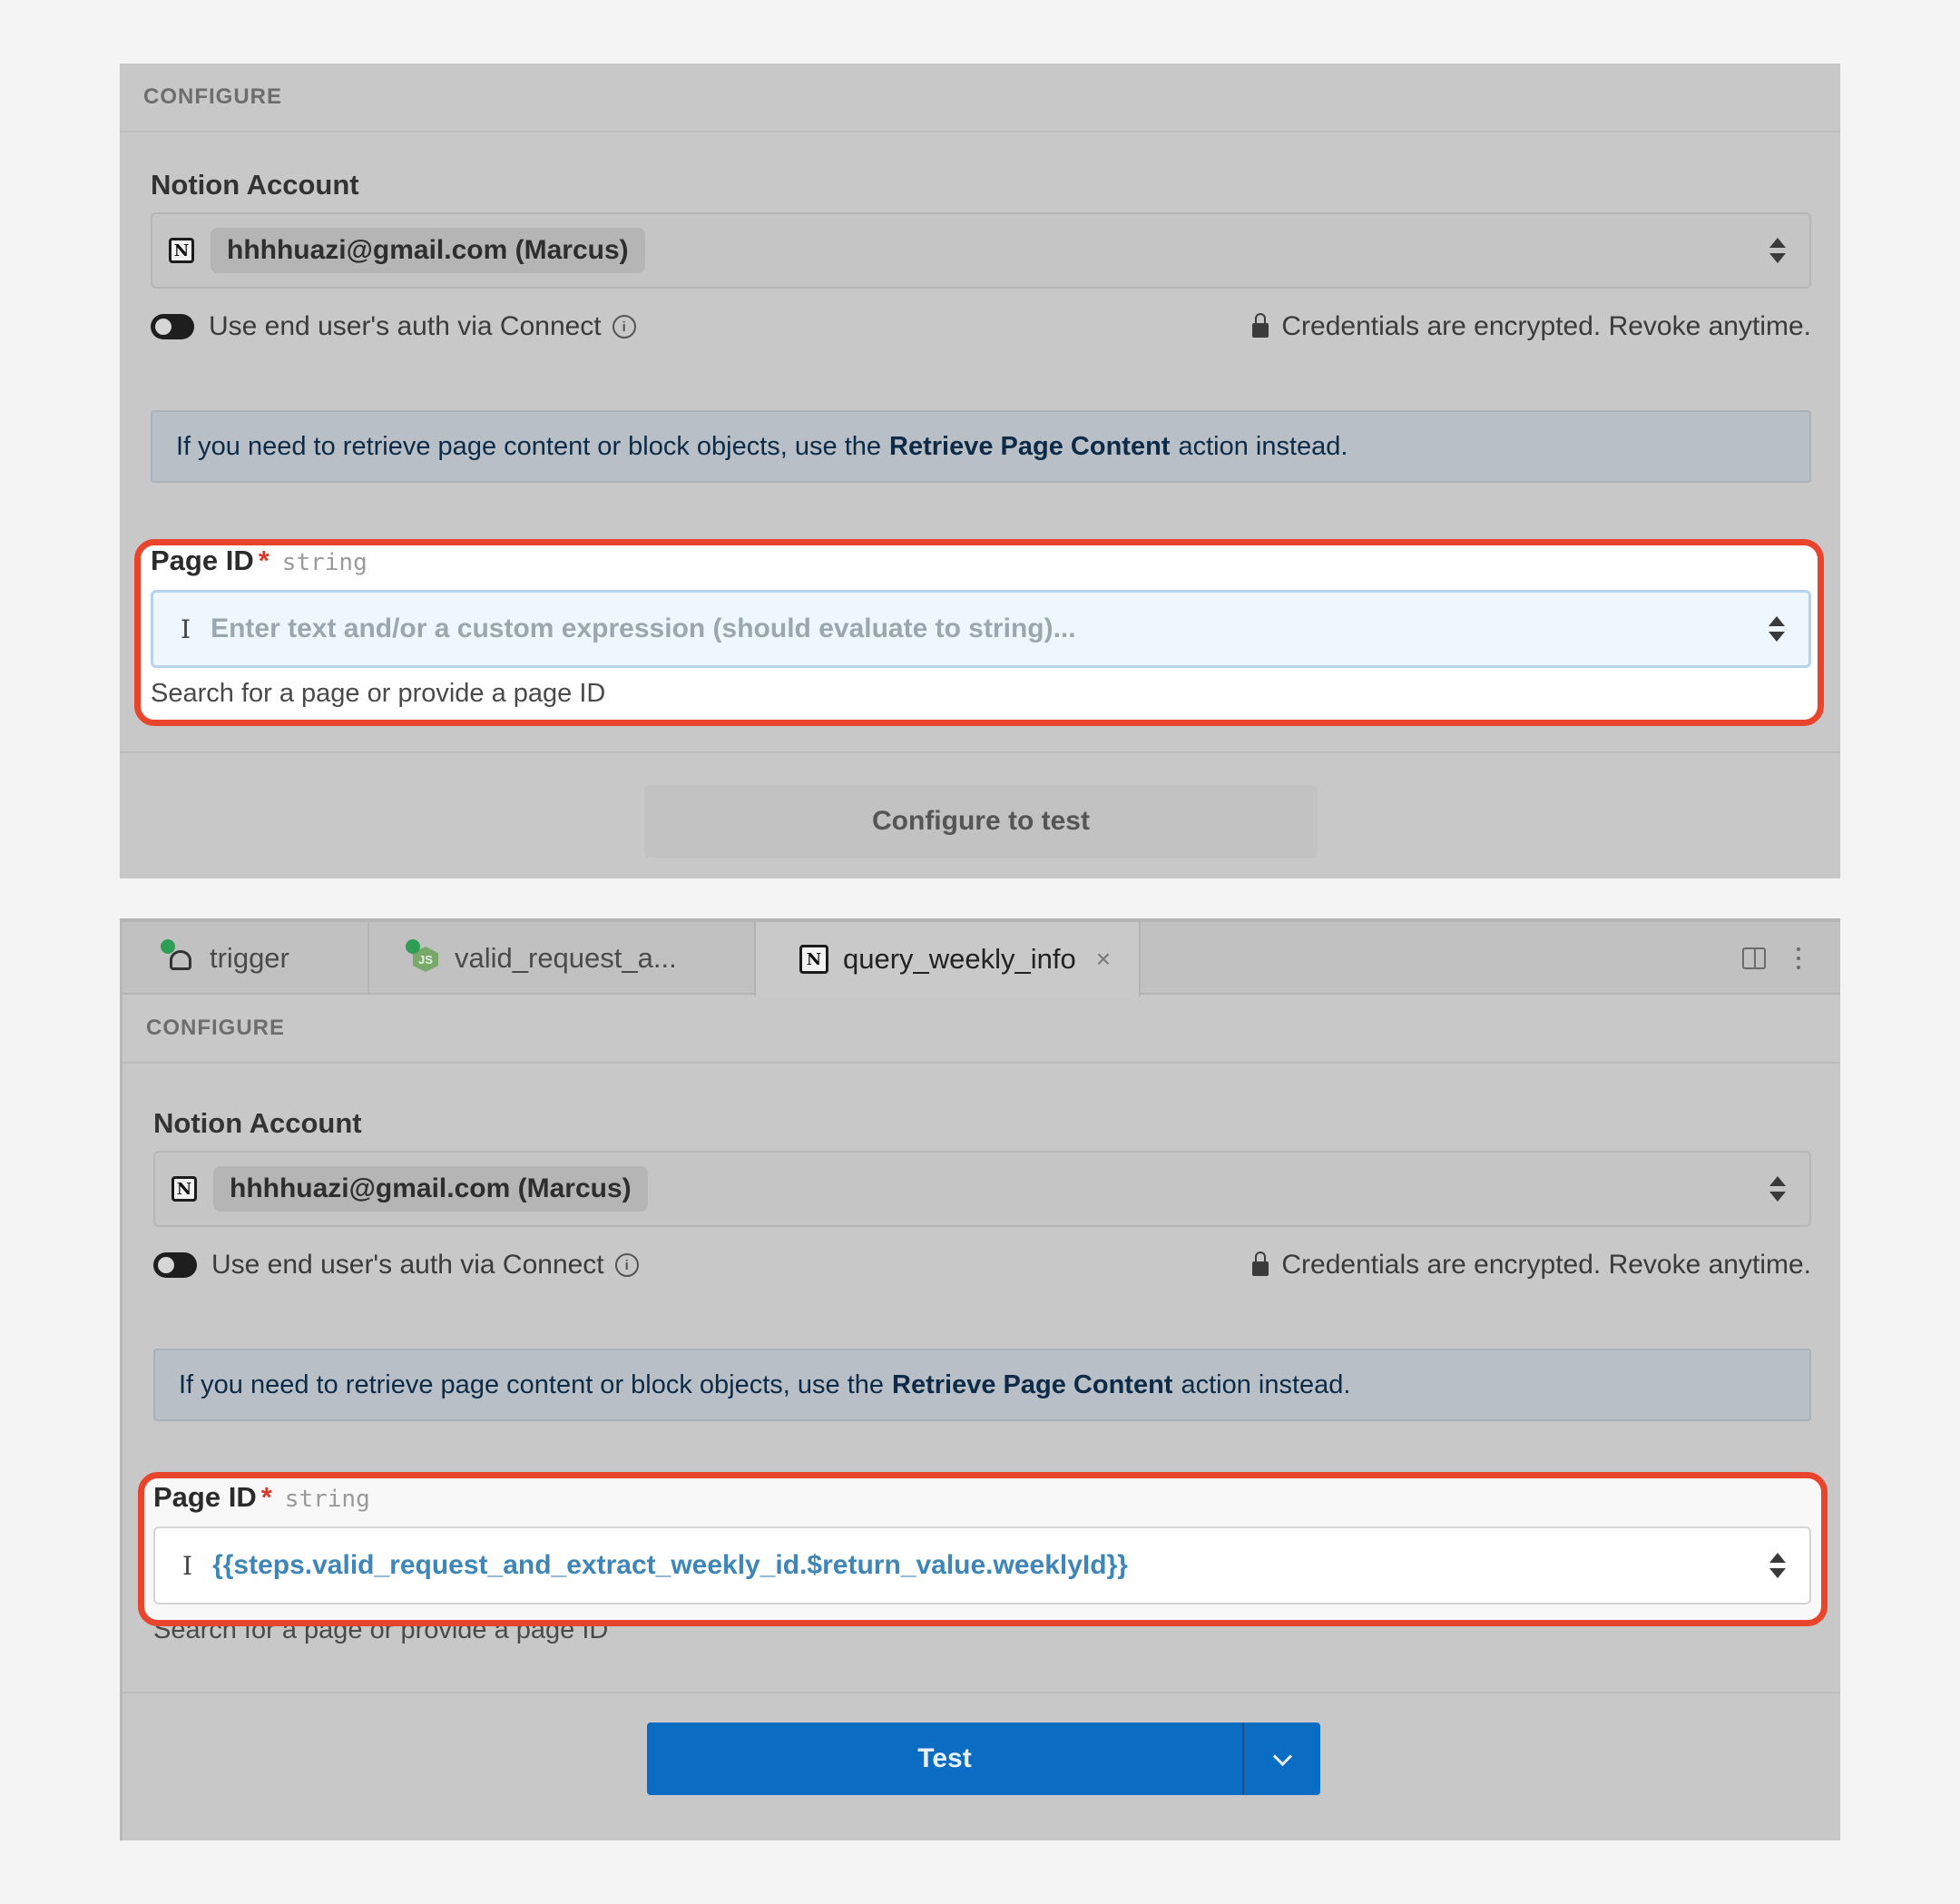 This screenshot has height=1904, width=1960. I want to click on test-options-button, so click(1281, 1758).